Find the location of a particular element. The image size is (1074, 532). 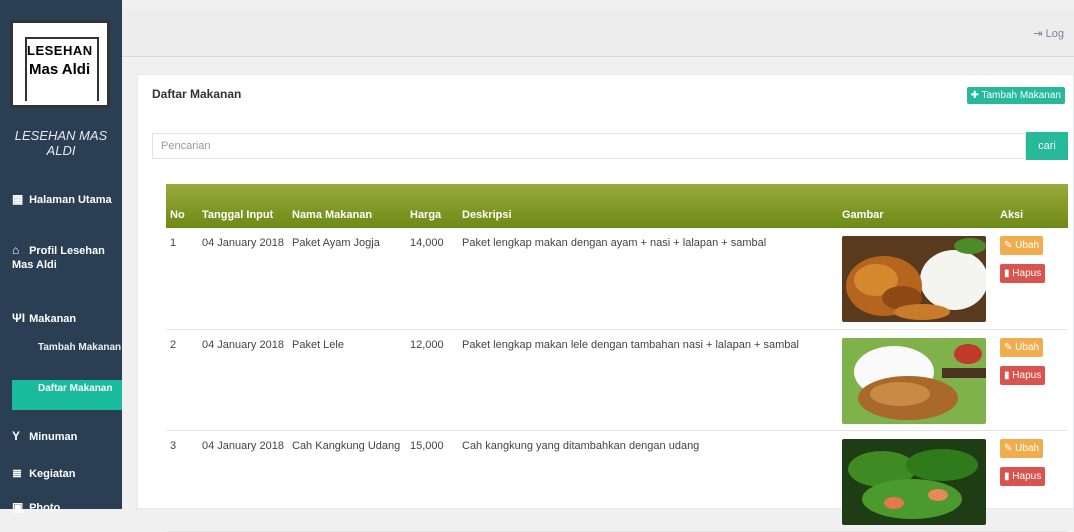

cell-no: 3 is located at coordinates (182, 481).